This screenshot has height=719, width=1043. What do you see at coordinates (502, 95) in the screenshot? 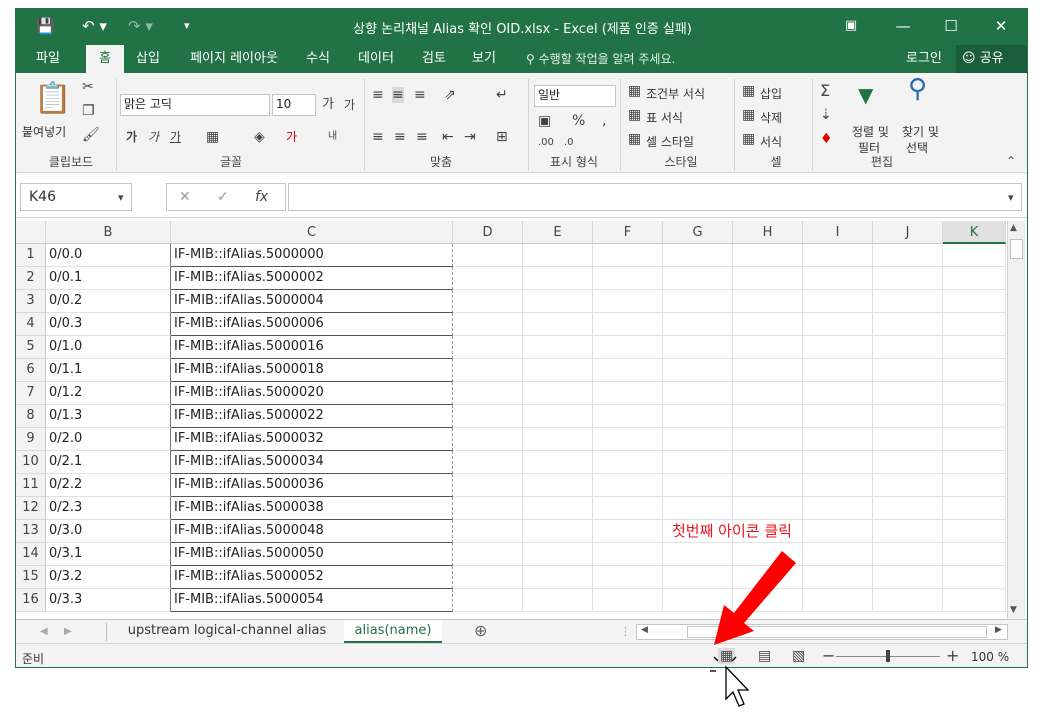
I see `wrap-text-icon: ↵` at bounding box center [502, 95].